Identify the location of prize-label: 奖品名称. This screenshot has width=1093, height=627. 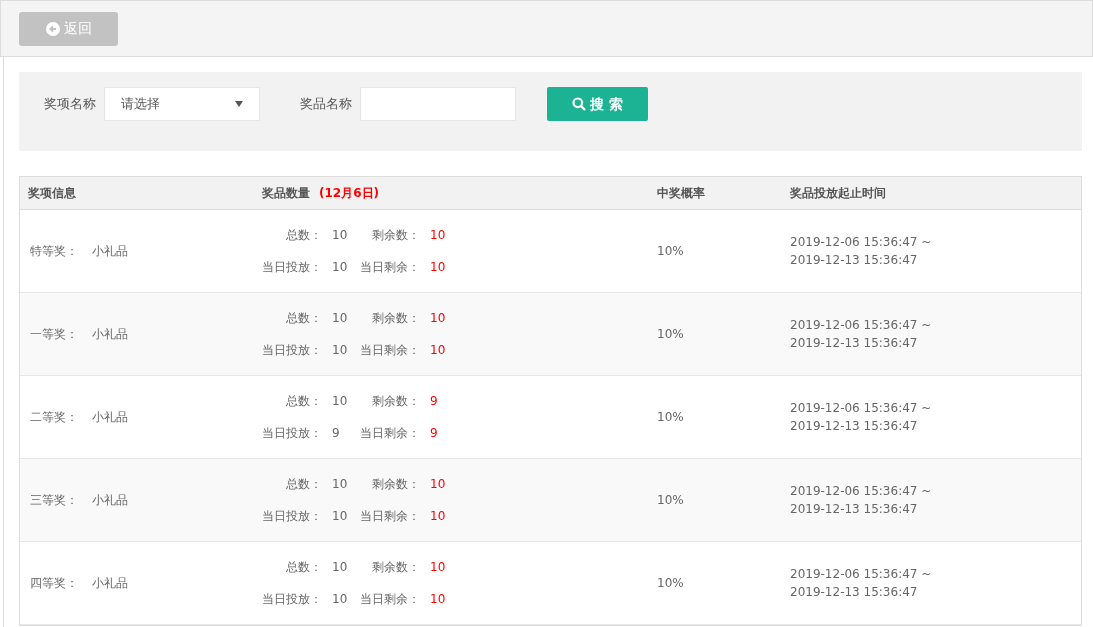
(326, 104).